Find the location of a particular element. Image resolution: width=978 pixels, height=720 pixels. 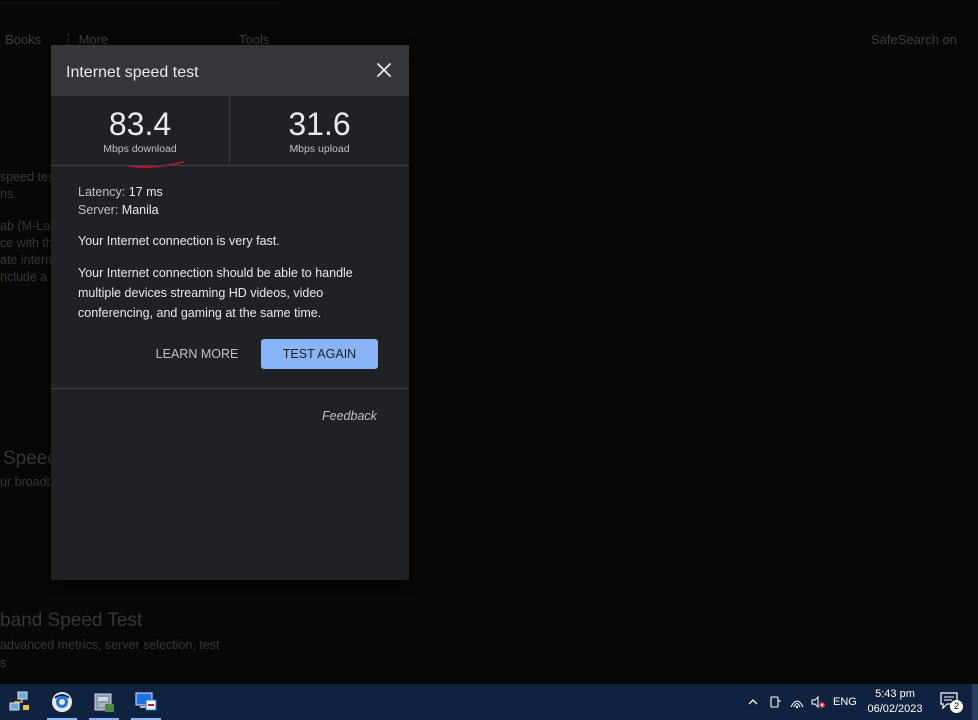

bg-snippet: ce with th is located at coordinates (26, 243).